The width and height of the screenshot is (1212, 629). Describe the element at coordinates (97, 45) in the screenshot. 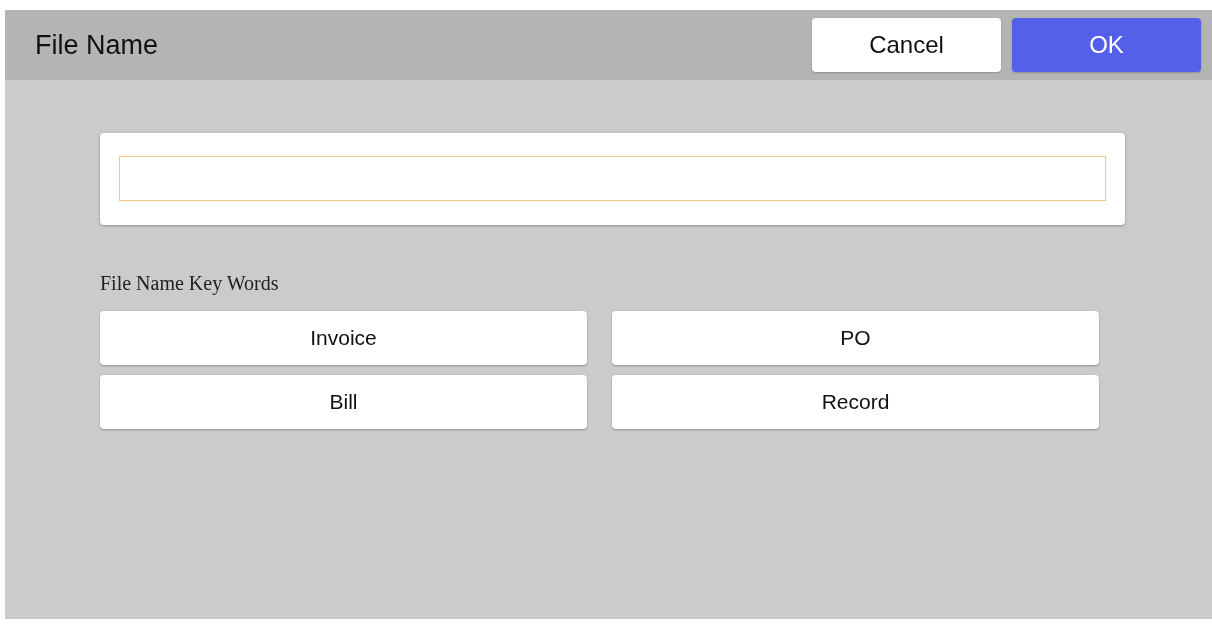

I see `dialog-title: File Name` at that location.